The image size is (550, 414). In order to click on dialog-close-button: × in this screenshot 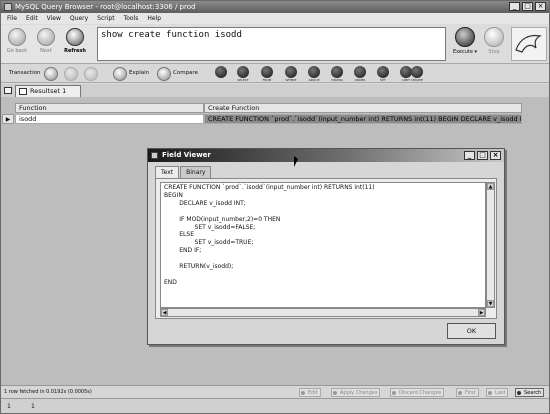, I will do `click(495, 155)`.